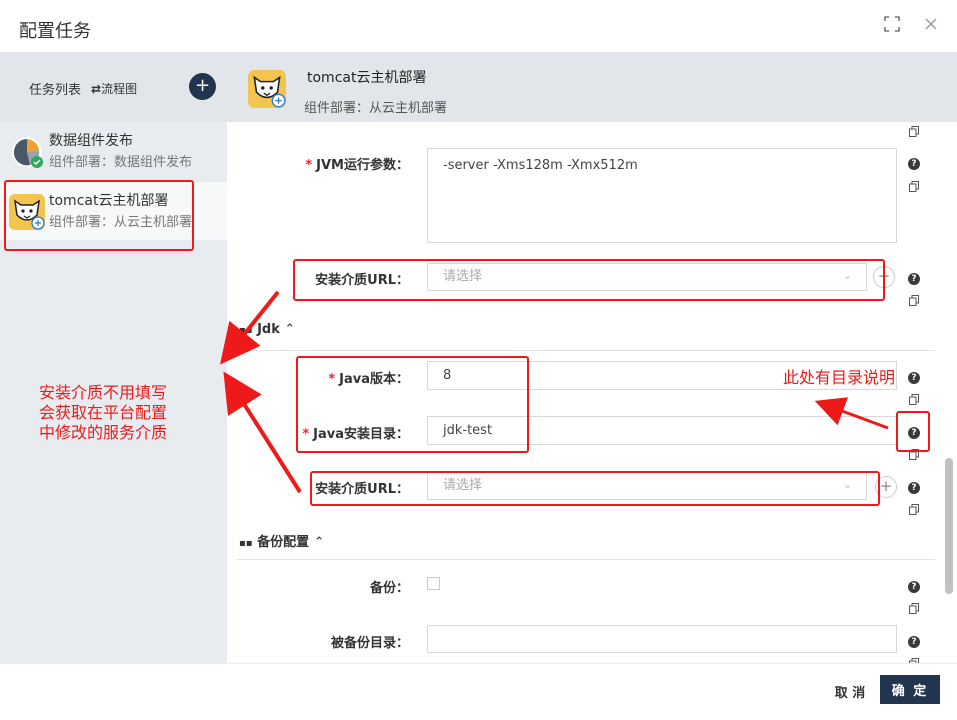 The height and width of the screenshot is (720, 957). I want to click on confirm-button: 确 定, so click(910, 689).